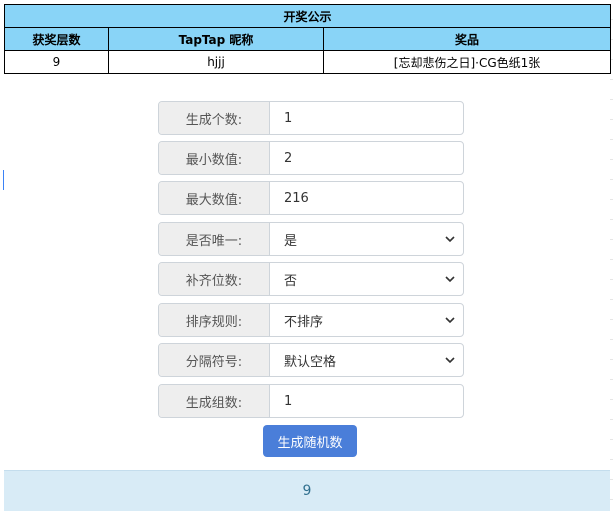 The height and width of the screenshot is (513, 613). I want to click on max-row: 最大数值: 216, so click(311, 198).